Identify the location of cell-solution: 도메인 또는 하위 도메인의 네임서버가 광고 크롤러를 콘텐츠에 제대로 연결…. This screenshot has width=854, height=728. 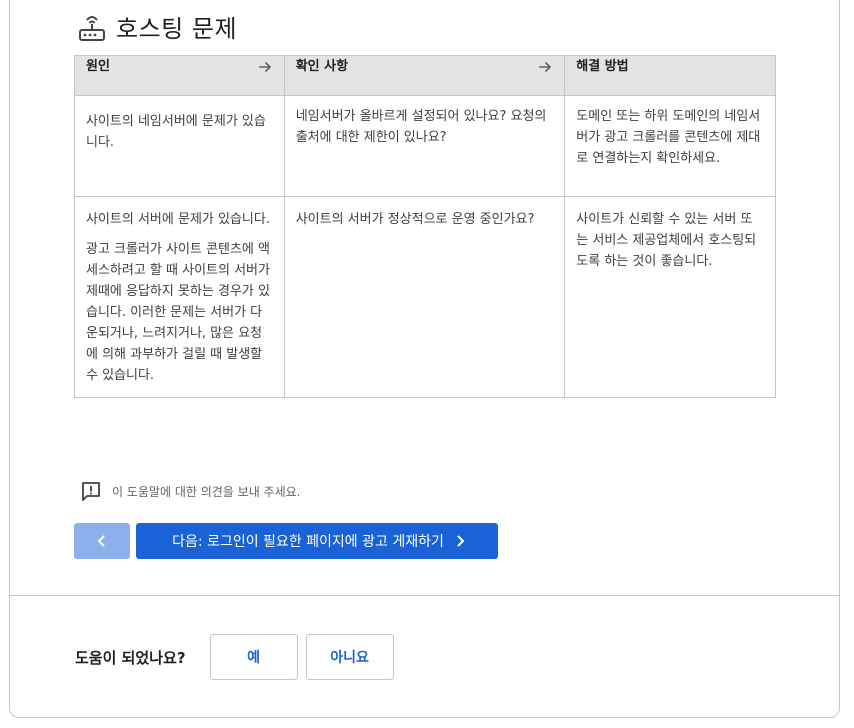
(670, 146).